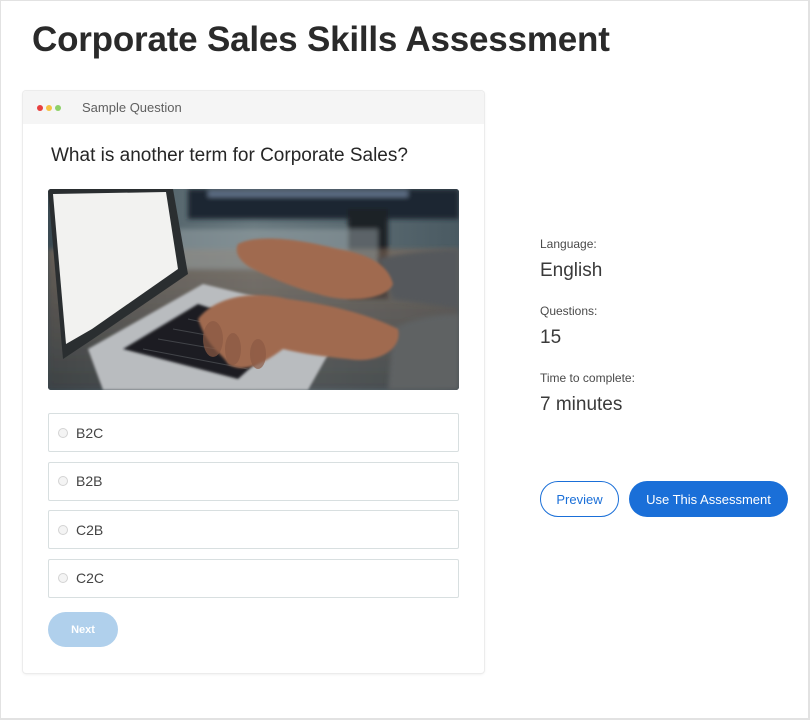 The height and width of the screenshot is (720, 810). Describe the element at coordinates (321, 39) in the screenshot. I see `page-title: Corporate Sales Skills Assessment` at that location.